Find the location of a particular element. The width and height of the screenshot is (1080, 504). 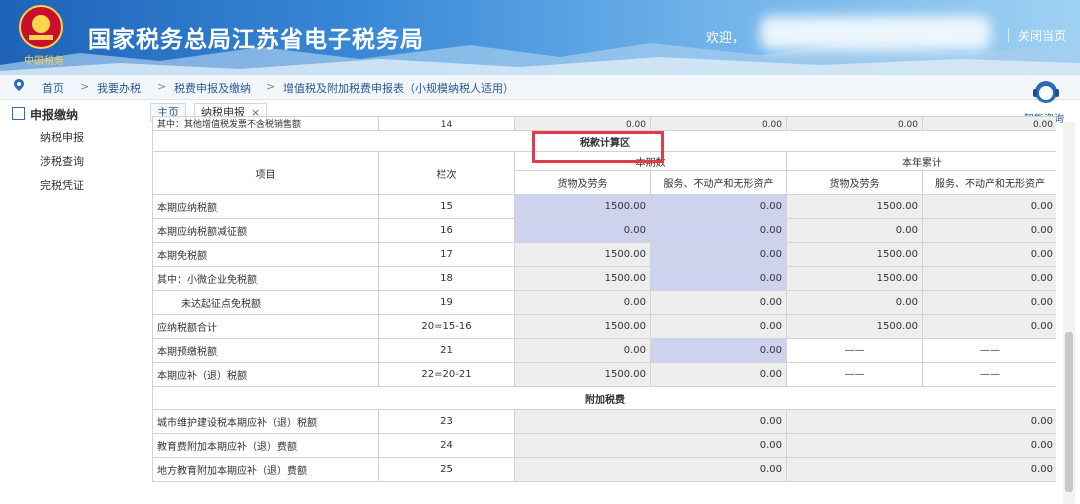

table-row: 本期预缴税额 21 0.00 0.00 —— —— is located at coordinates (604, 350).